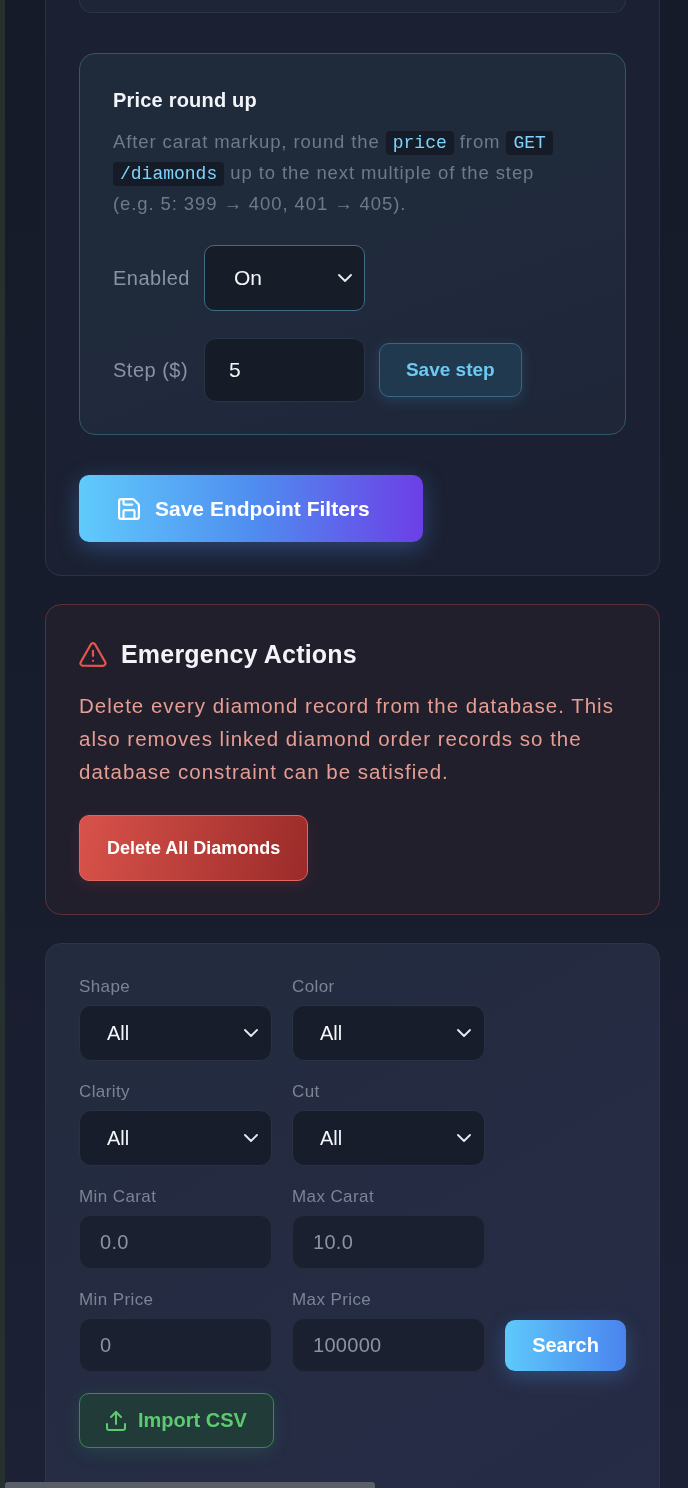 The width and height of the screenshot is (688, 1488). I want to click on horizontal-scrollbar, so click(190, 1485).